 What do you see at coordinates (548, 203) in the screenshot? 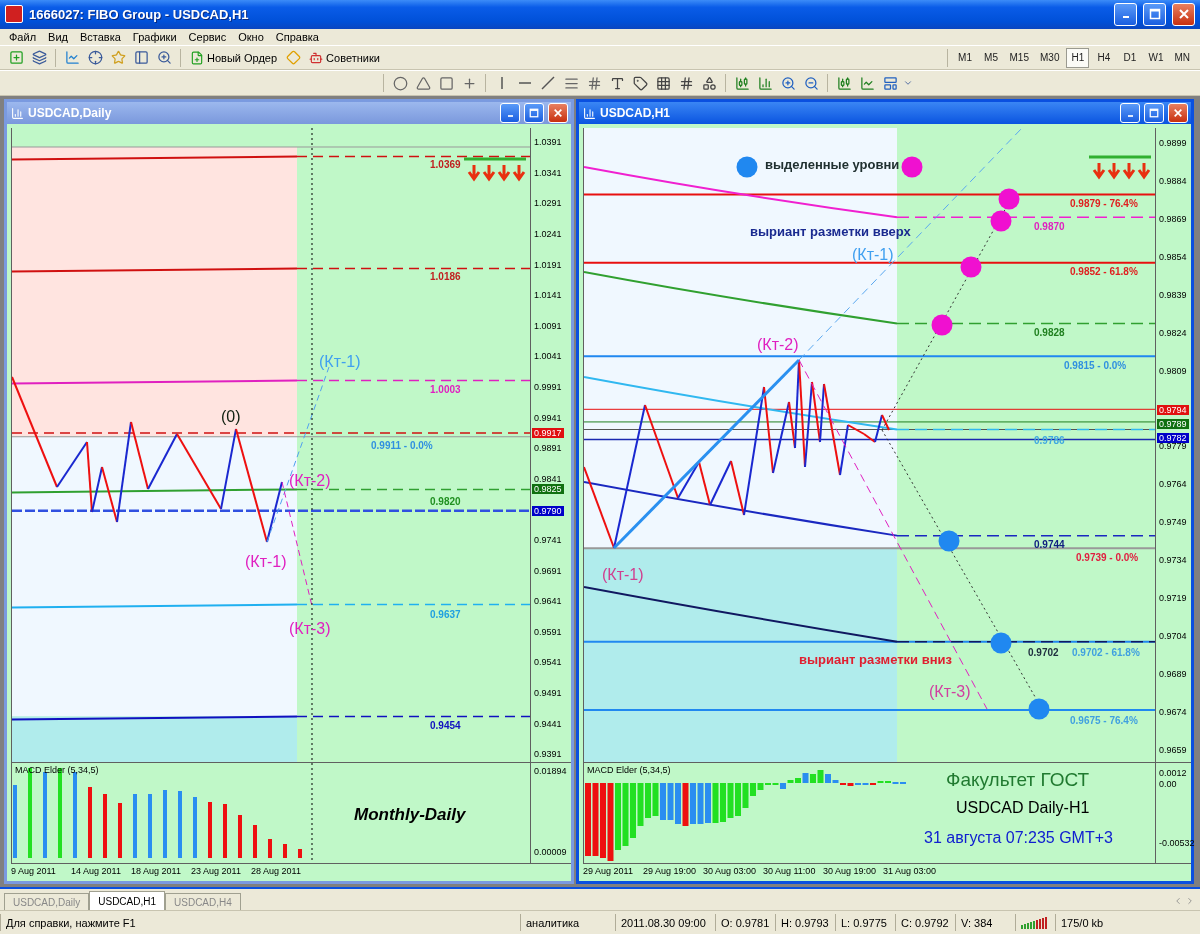
I see `price-tick: 1.0291` at bounding box center [548, 203].